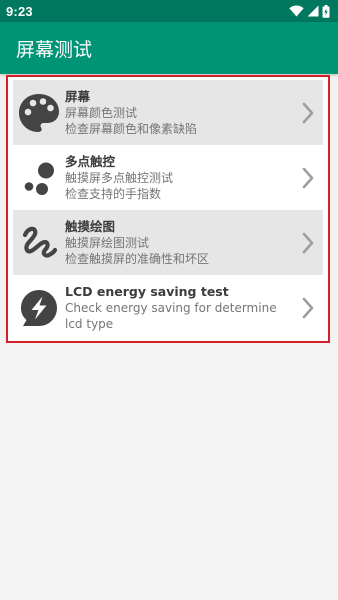 This screenshot has height=600, width=338. I want to click on item-desc-line2: 检查触摸屏的准确性和坏区, so click(137, 259).